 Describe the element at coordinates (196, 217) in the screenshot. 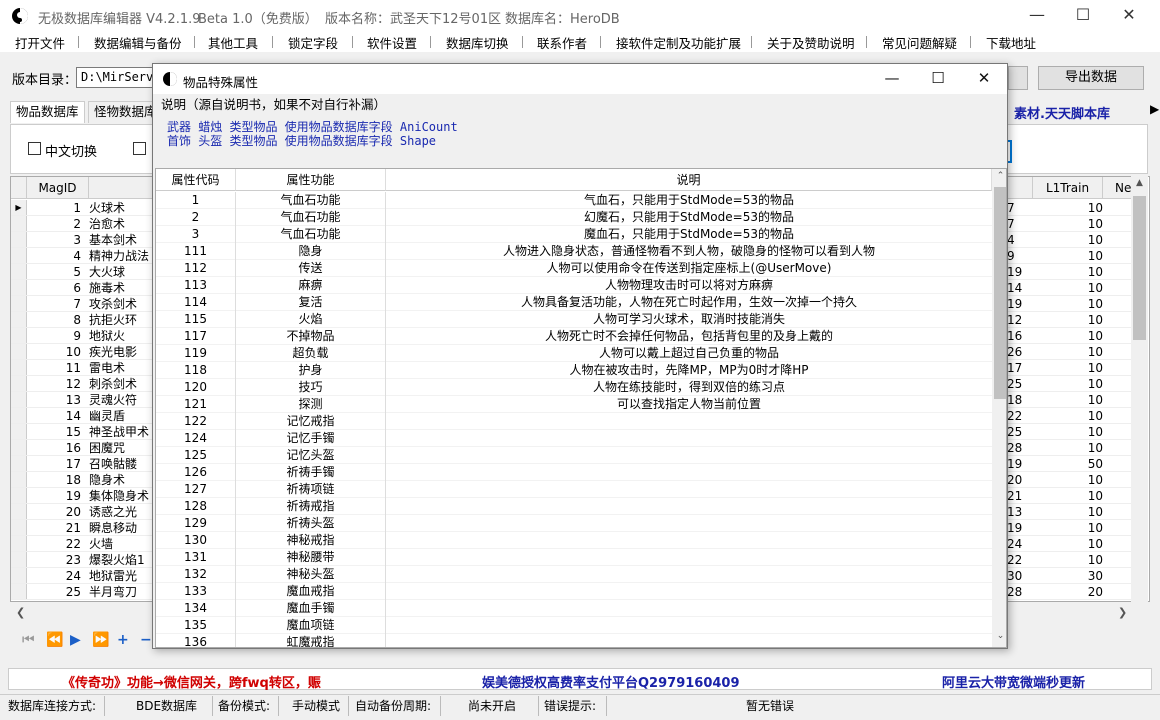

I see `cell-code: 2` at that location.